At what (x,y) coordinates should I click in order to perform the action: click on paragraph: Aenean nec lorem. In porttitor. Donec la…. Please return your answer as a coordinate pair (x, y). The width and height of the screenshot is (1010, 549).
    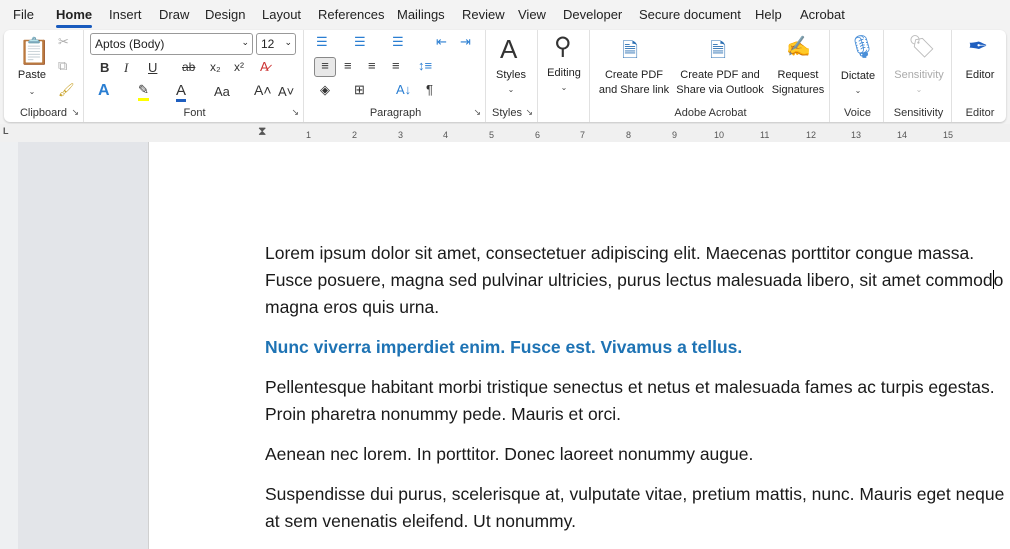
    Looking at the image, I should click on (635, 454).